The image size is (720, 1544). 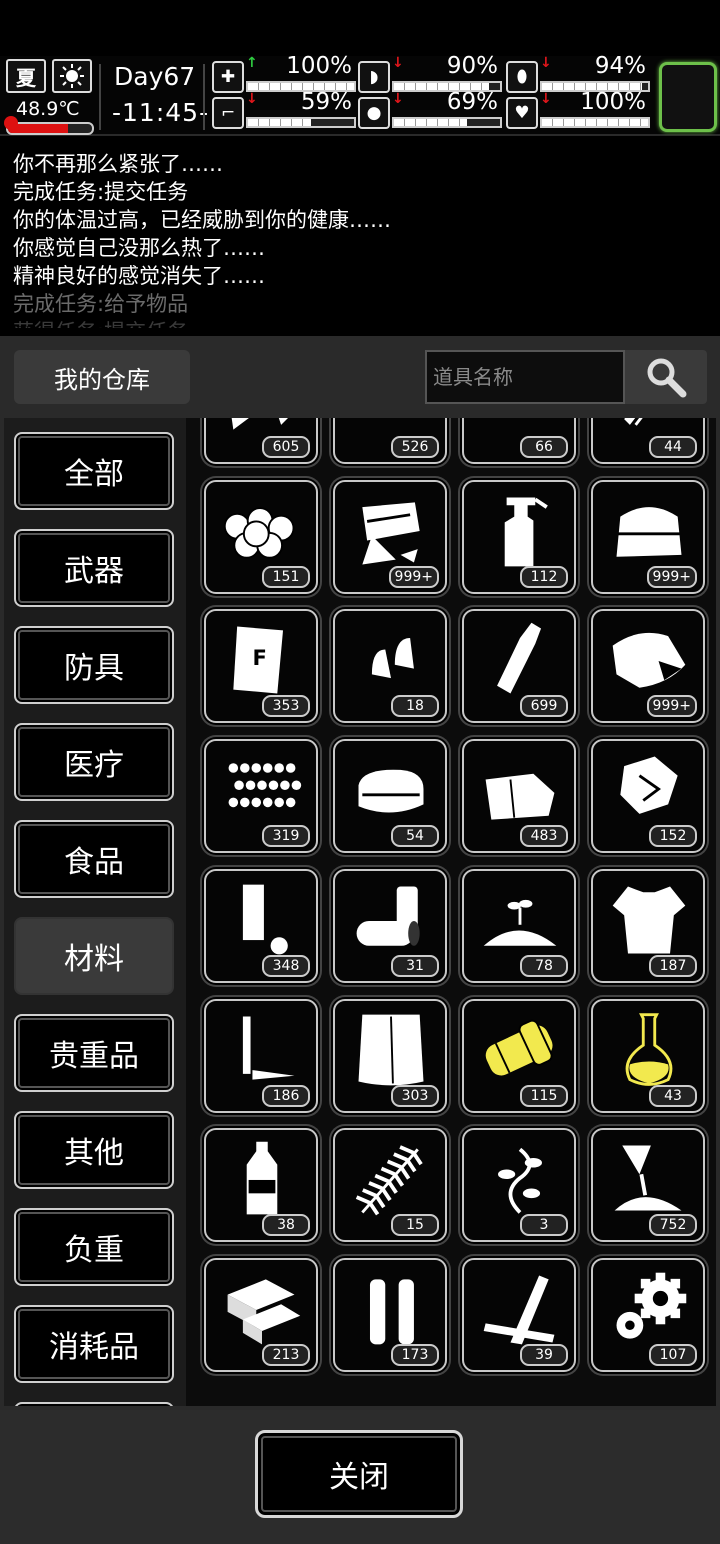 I want to click on inventory-slot: 173, so click(x=390, y=1314).